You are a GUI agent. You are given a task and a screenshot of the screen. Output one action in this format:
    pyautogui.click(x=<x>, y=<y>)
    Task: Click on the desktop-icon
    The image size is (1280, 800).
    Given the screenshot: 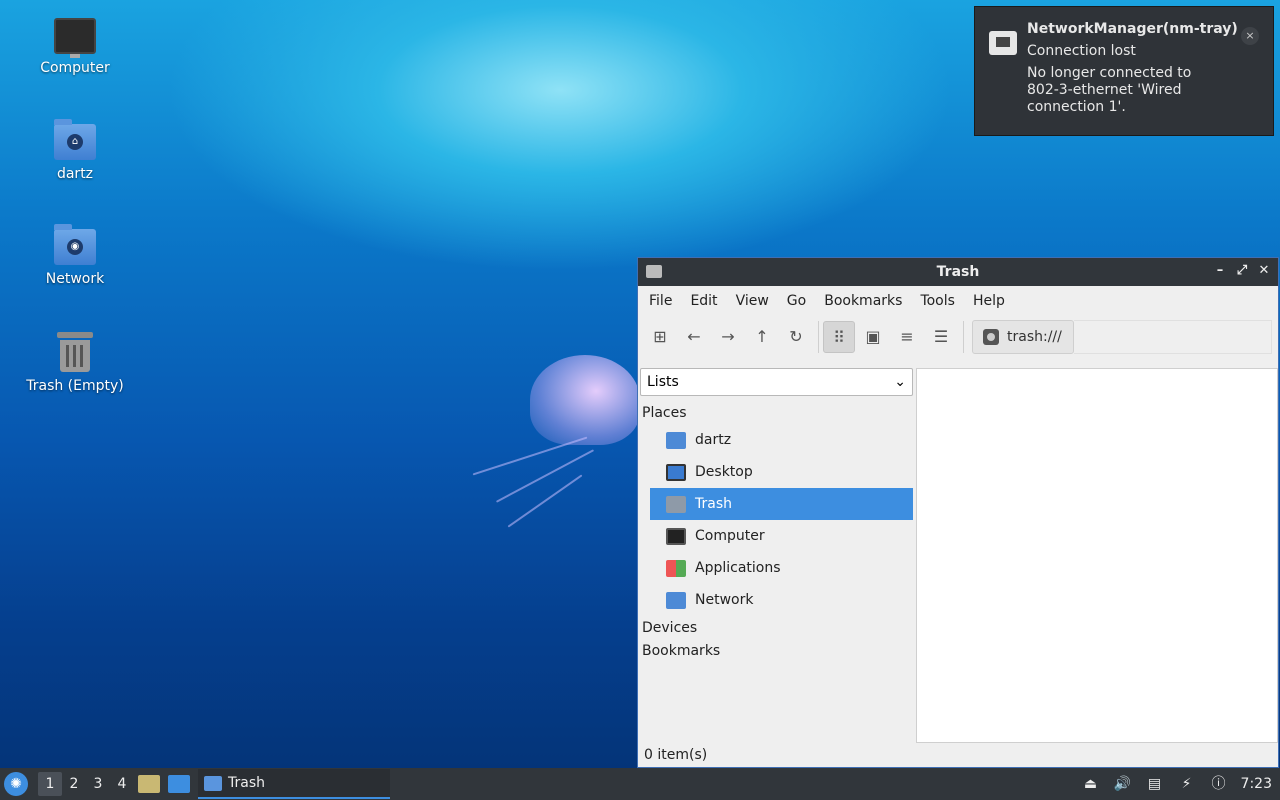 What is the action you would take?
    pyautogui.click(x=676, y=472)
    